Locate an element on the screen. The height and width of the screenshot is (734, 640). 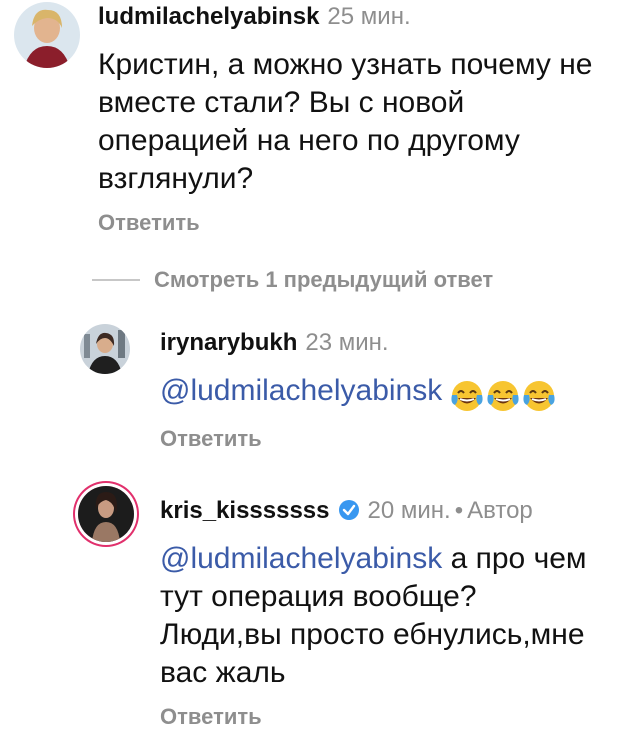
comment-meta: ludmilachelyabinsk 25 мин. is located at coordinates (254, 17).